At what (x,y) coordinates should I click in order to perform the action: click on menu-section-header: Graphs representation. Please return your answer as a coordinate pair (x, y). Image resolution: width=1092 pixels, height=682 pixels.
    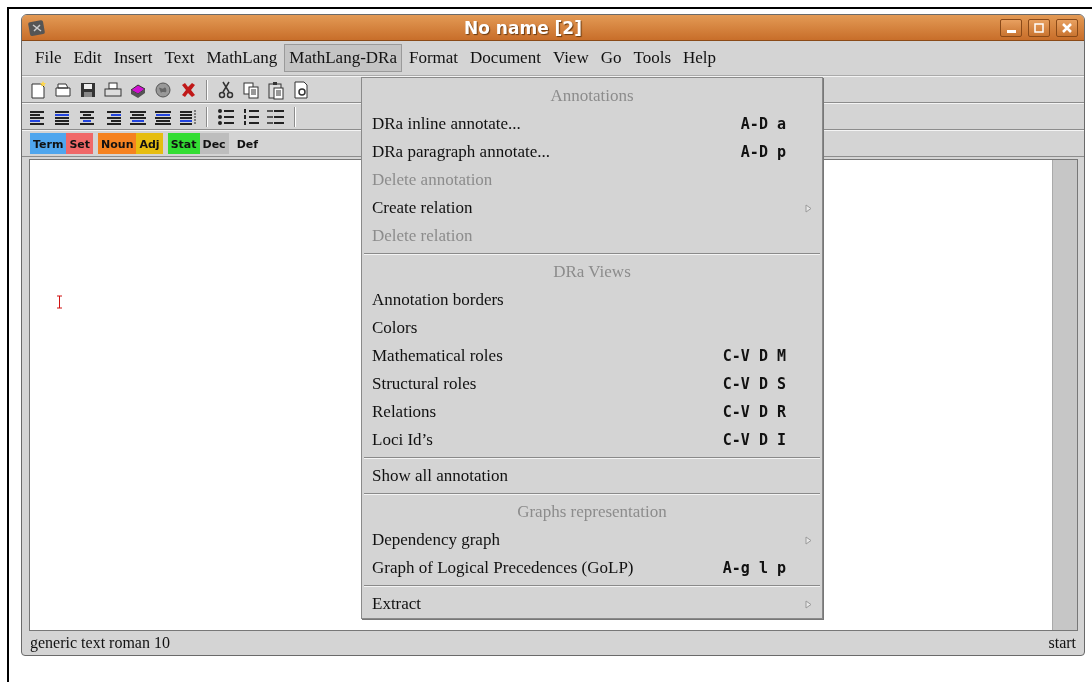
    Looking at the image, I should click on (592, 512).